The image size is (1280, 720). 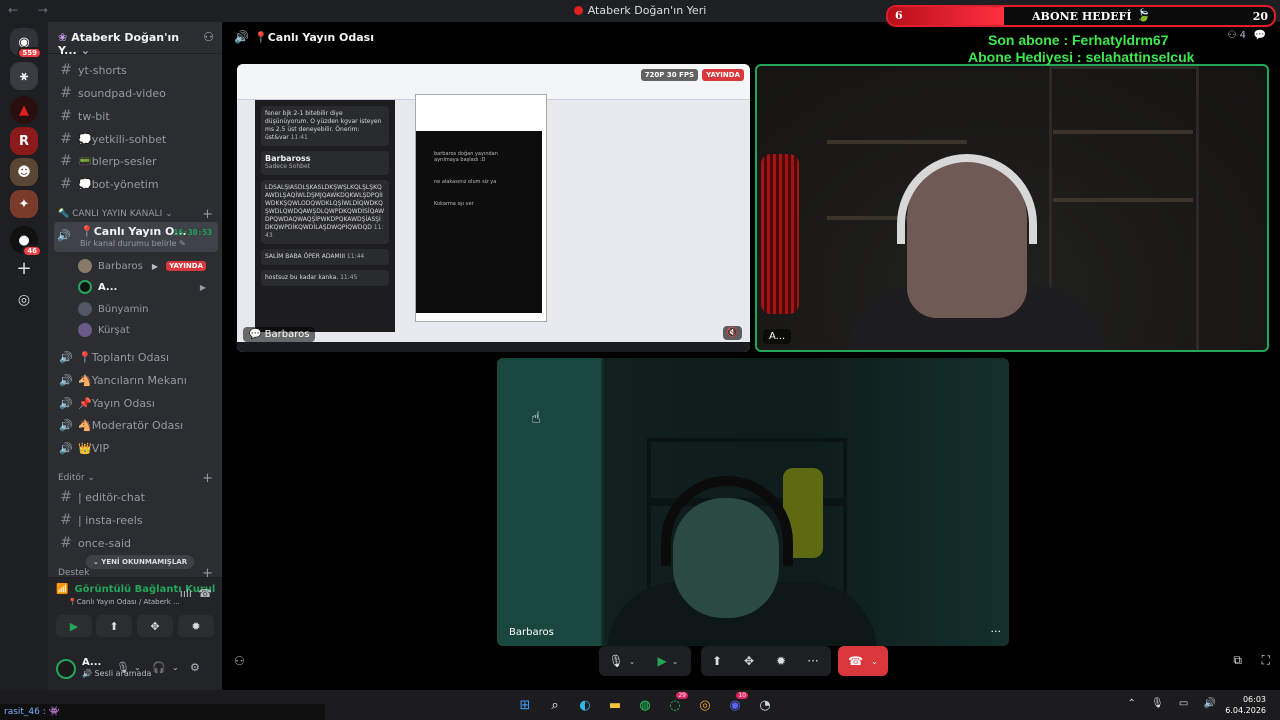 What do you see at coordinates (1266, 660) in the screenshot?
I see `fullscreen-icon: ⛶` at bounding box center [1266, 660].